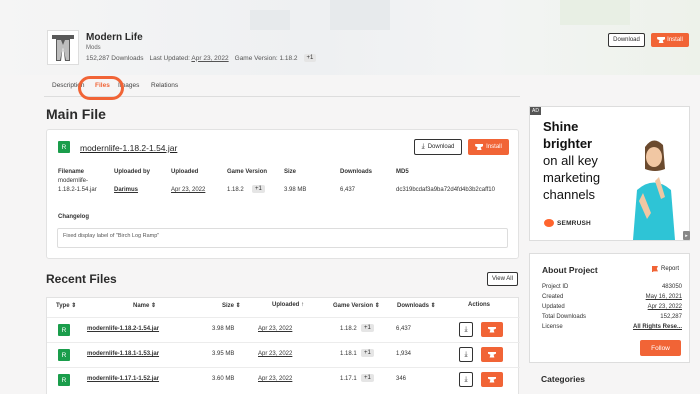 Image resolution: width=700 pixels, height=394 pixels. I want to click on semrush-logo-icon, so click(549, 223).